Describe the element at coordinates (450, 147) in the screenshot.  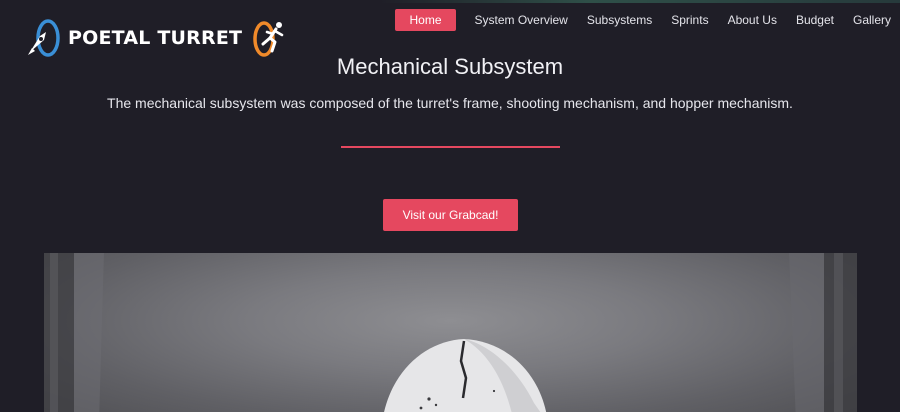
I see `section-divider` at that location.